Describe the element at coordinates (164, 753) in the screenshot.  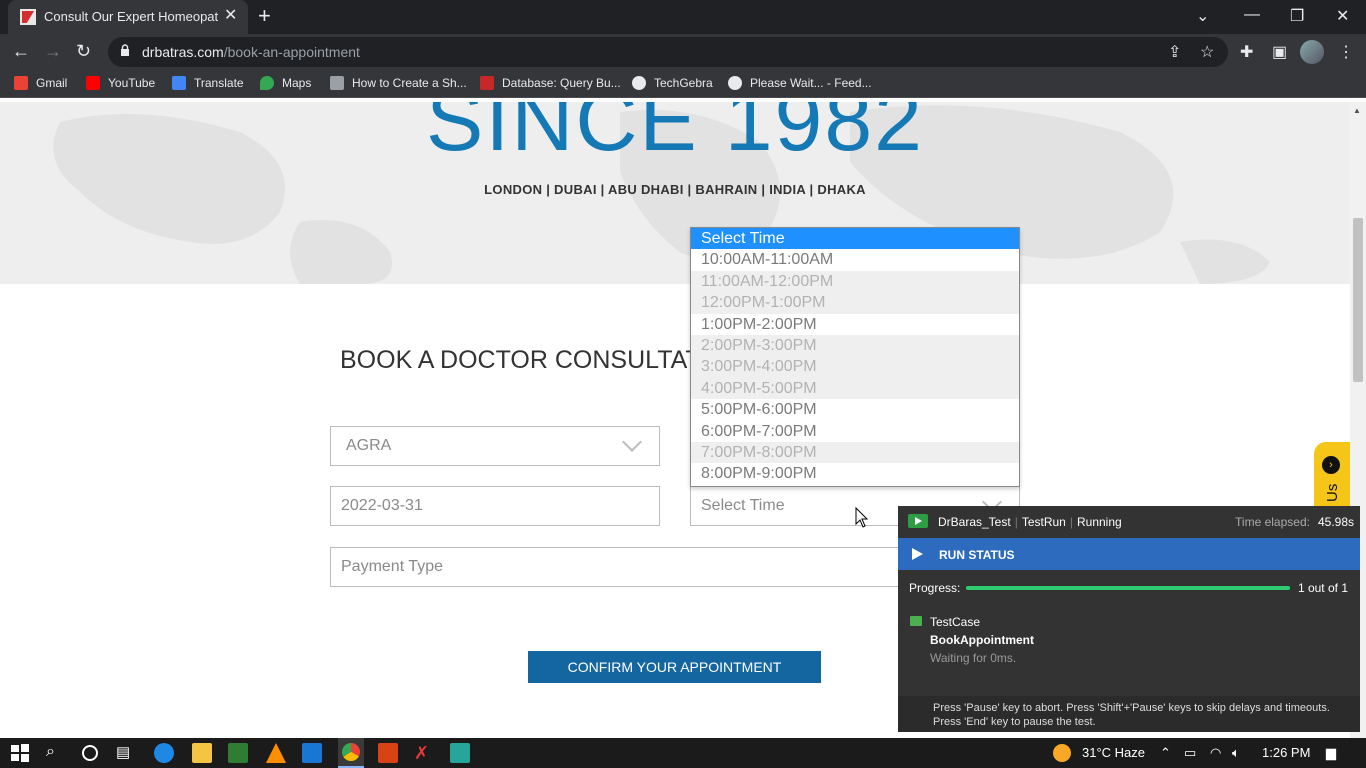
I see `edge-icon` at that location.